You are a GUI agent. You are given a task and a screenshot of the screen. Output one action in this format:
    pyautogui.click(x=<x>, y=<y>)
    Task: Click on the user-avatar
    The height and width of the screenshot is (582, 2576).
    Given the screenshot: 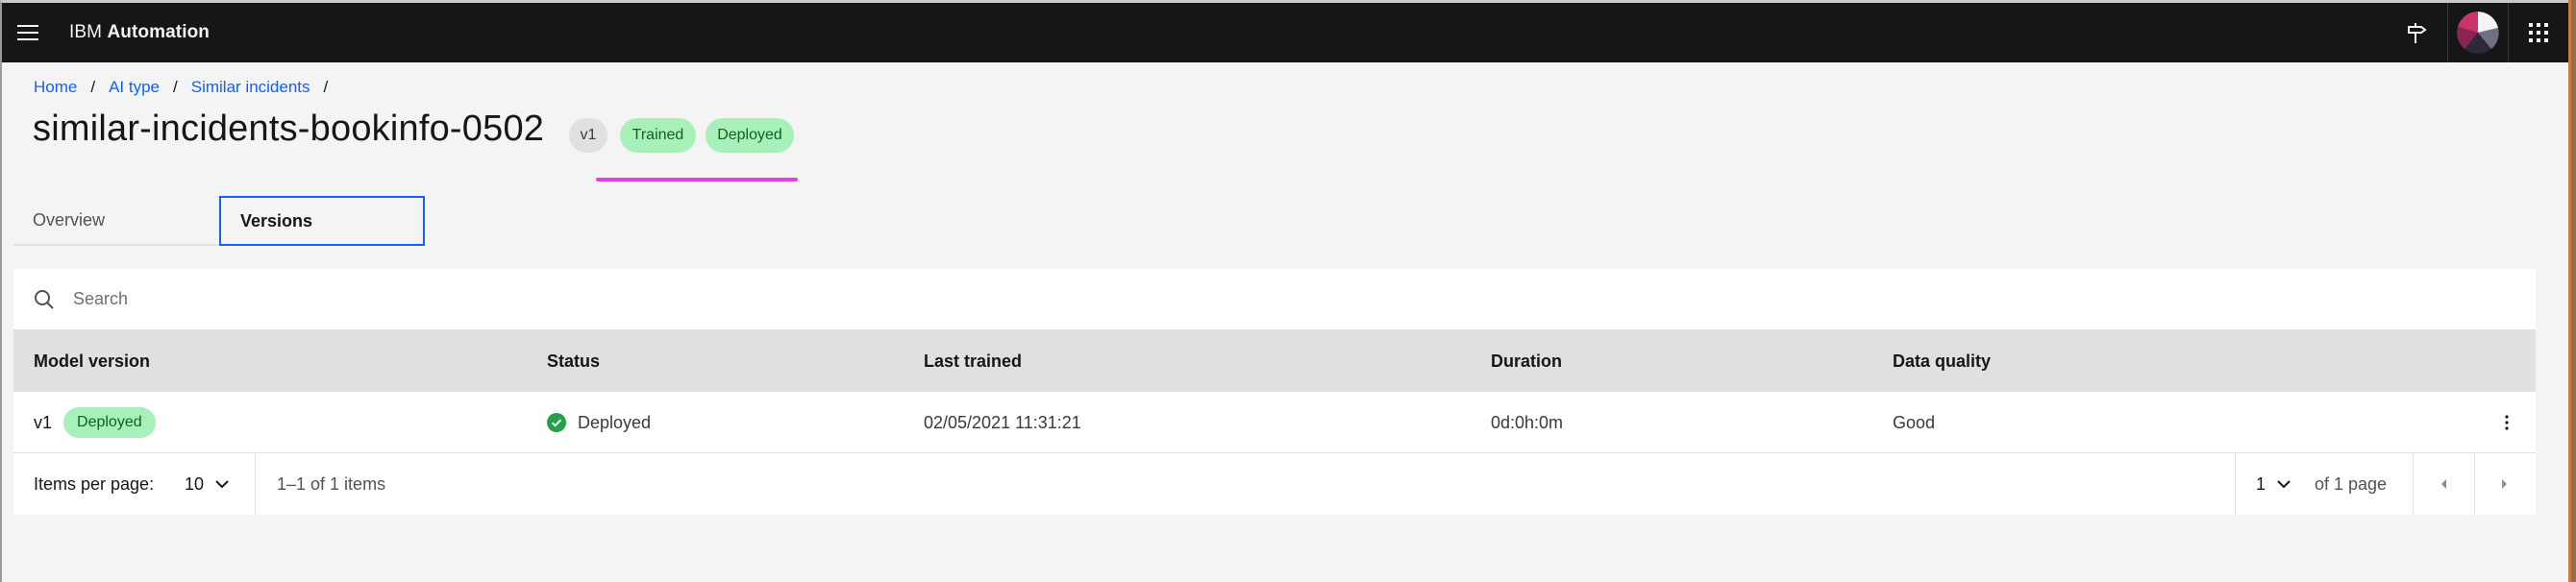 What is the action you would take?
    pyautogui.click(x=2478, y=33)
    